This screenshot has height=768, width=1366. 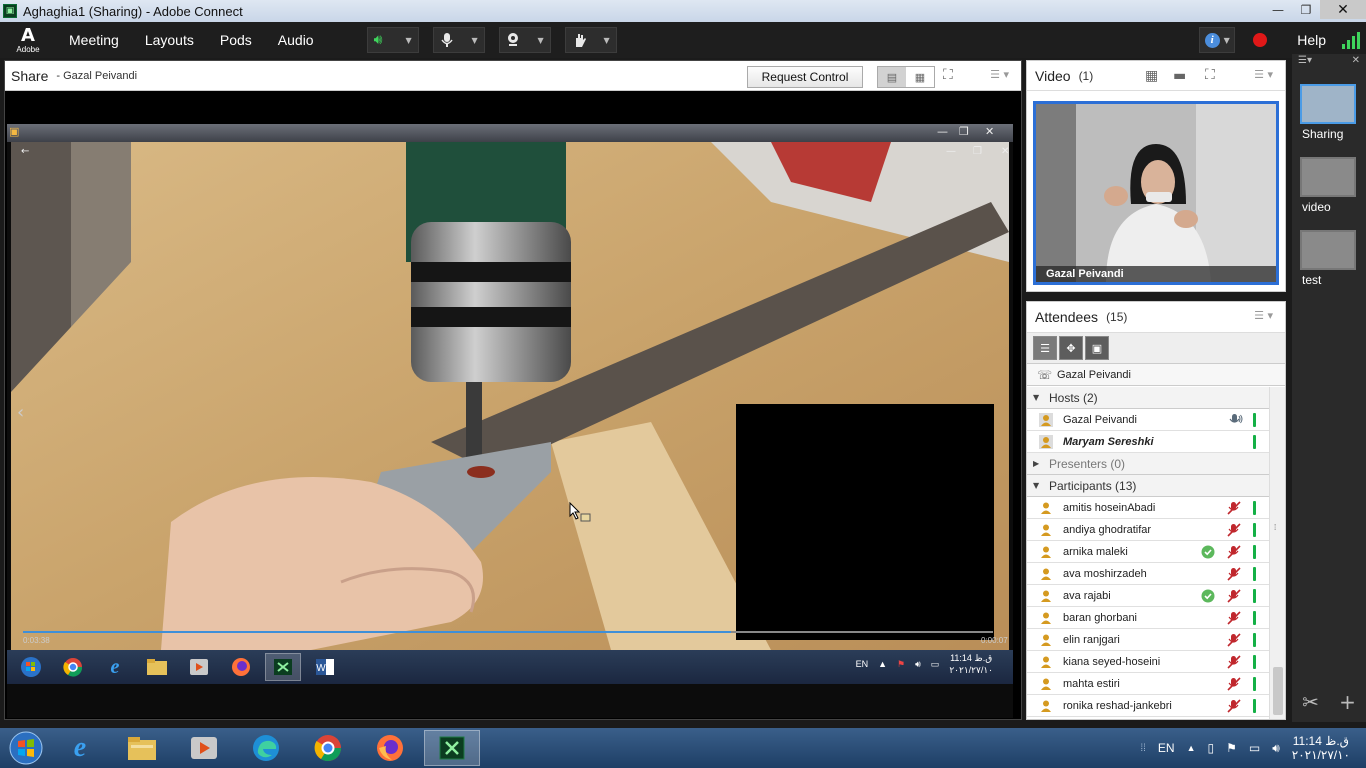 What do you see at coordinates (1045, 348) in the screenshot?
I see `list-view-icon: ☰` at bounding box center [1045, 348].